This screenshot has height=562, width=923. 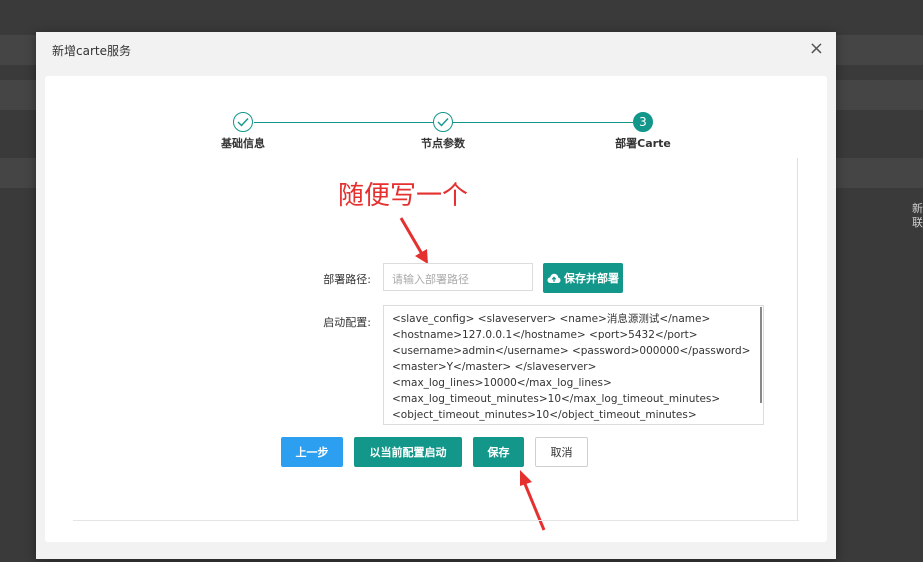 I want to click on close-icon: ×, so click(x=816, y=48).